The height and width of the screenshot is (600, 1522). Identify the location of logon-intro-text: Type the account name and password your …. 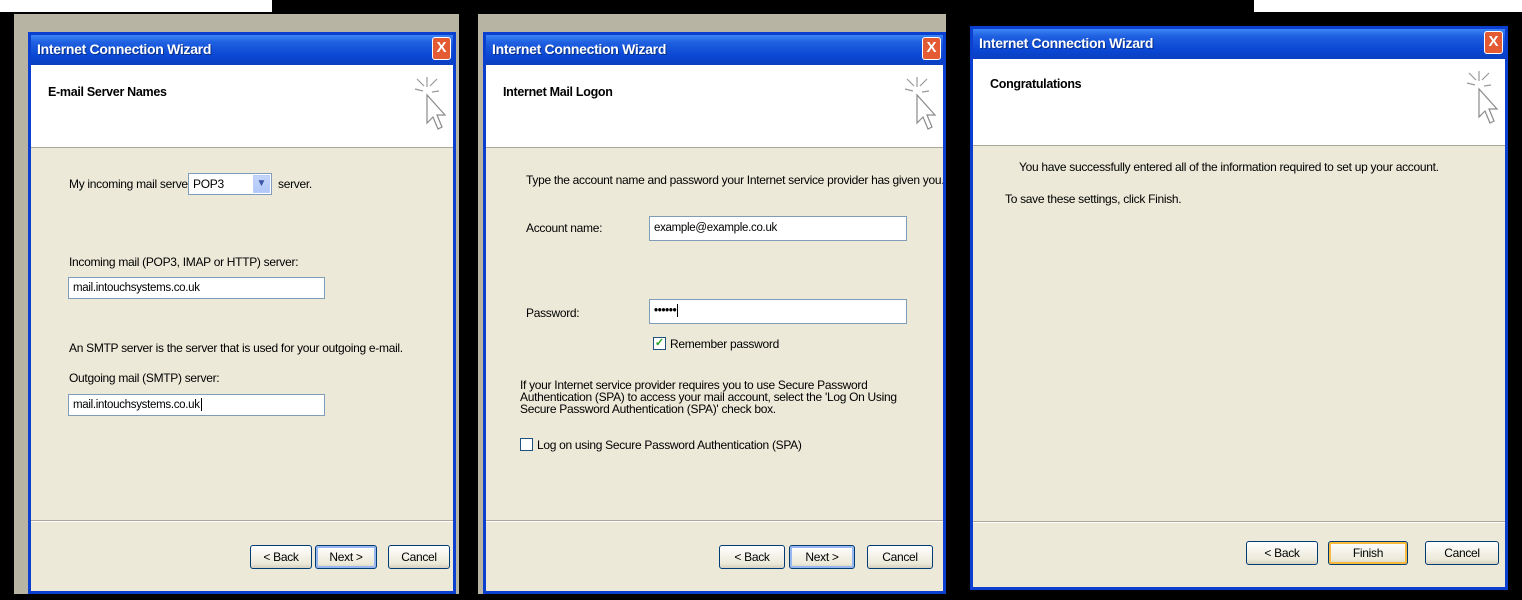
(735, 180).